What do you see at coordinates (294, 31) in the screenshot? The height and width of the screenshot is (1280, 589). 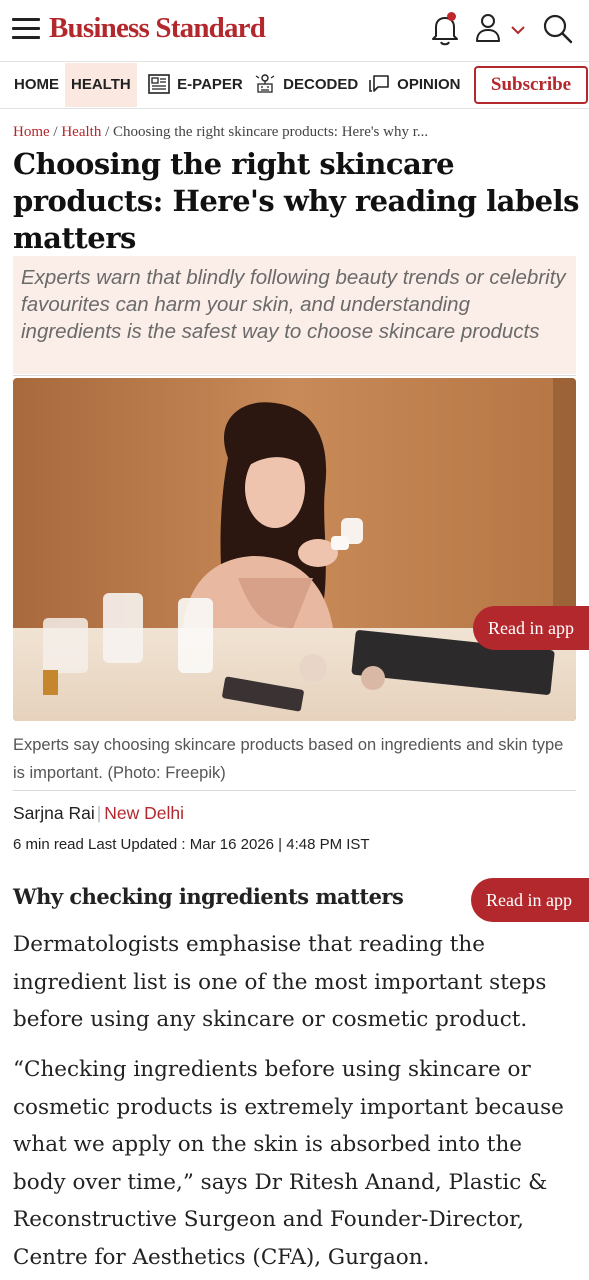 I see `top-header: Business Standard` at bounding box center [294, 31].